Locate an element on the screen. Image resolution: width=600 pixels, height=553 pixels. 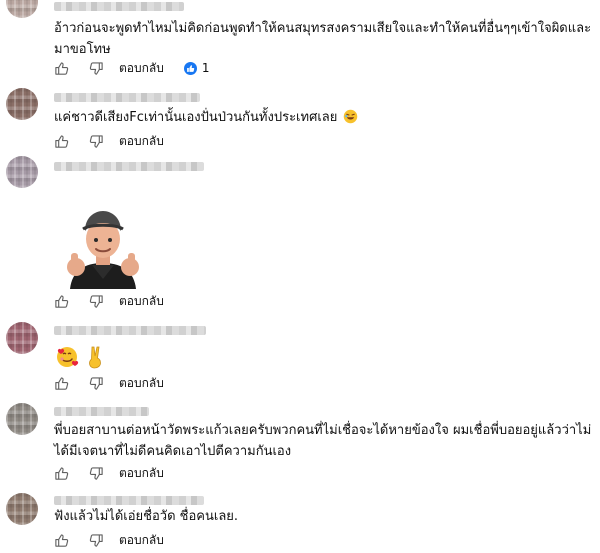
victory-hand-emoji is located at coordinates (96, 359).